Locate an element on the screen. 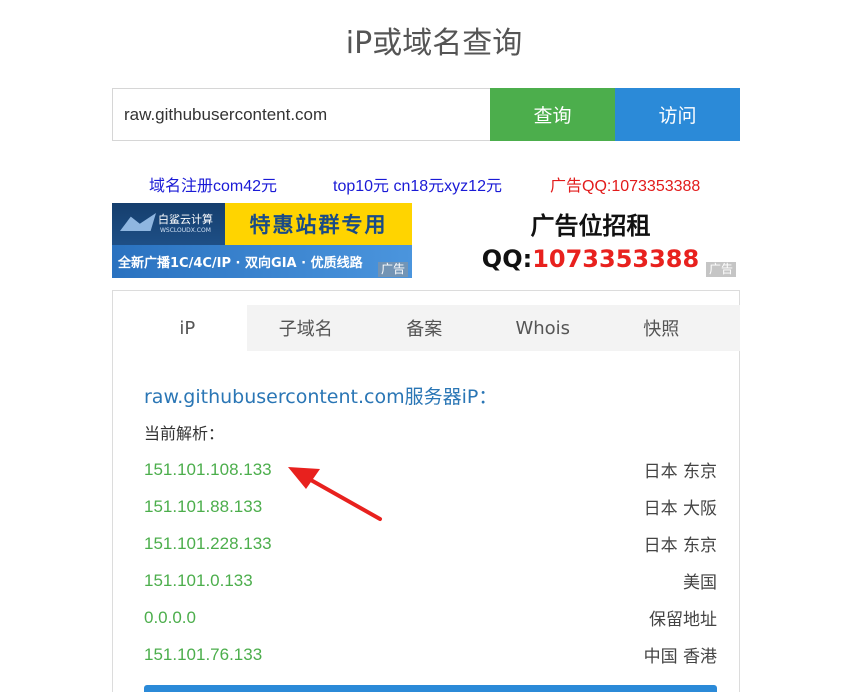  ad-rent-block: 广告位招租 QQ:1073353388 is located at coordinates (590, 239).